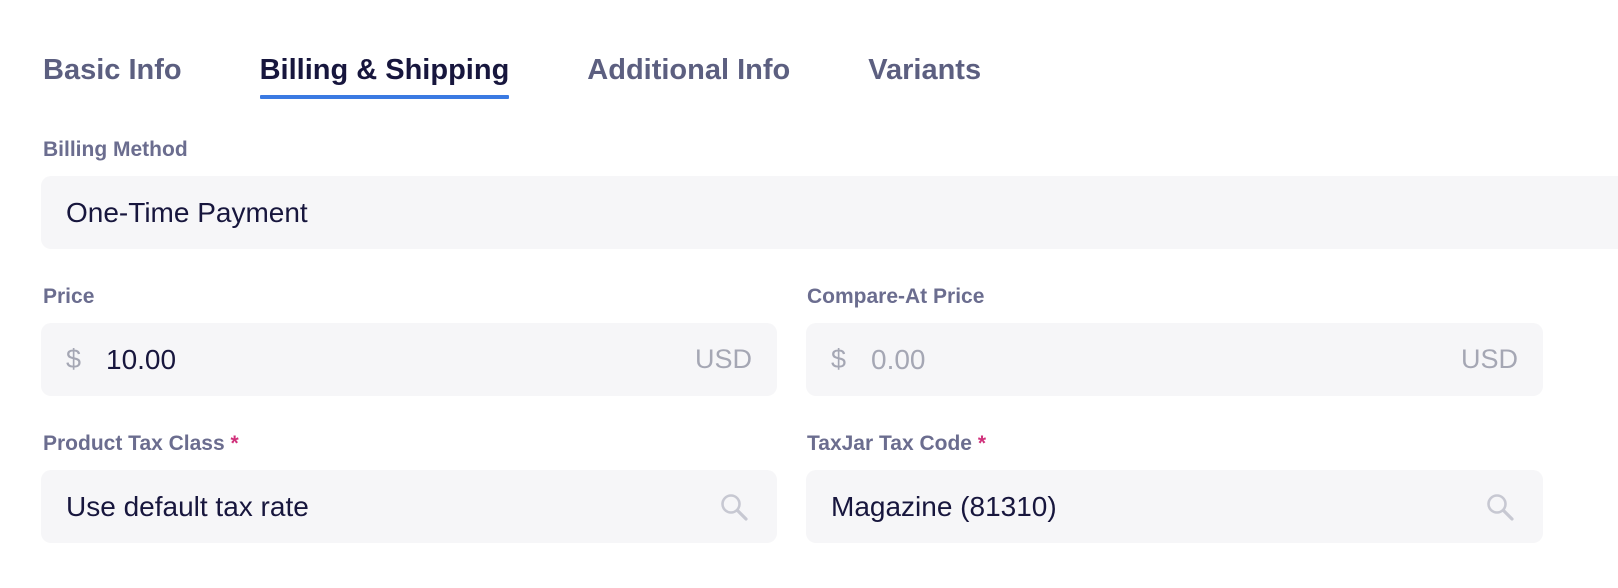 The width and height of the screenshot is (1618, 588). What do you see at coordinates (187, 212) in the screenshot?
I see `billing-method-value: One-Time Payment` at bounding box center [187, 212].